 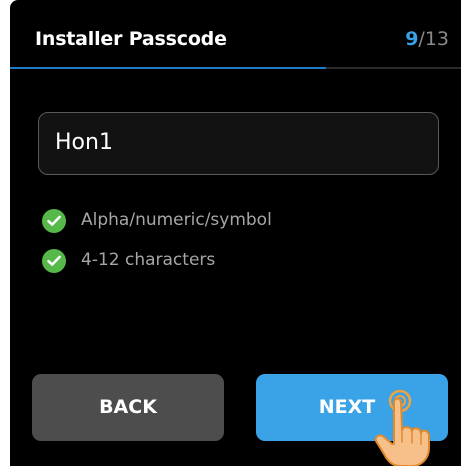 I want to click on progress-bar, so click(x=235, y=68).